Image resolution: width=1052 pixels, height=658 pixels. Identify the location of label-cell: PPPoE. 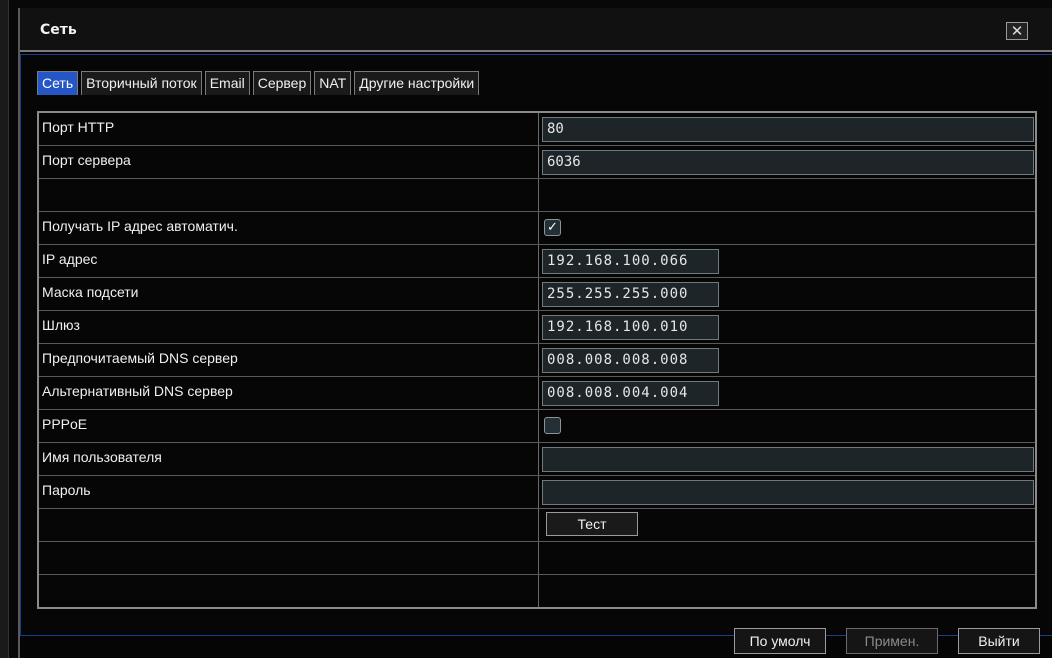
(289, 426).